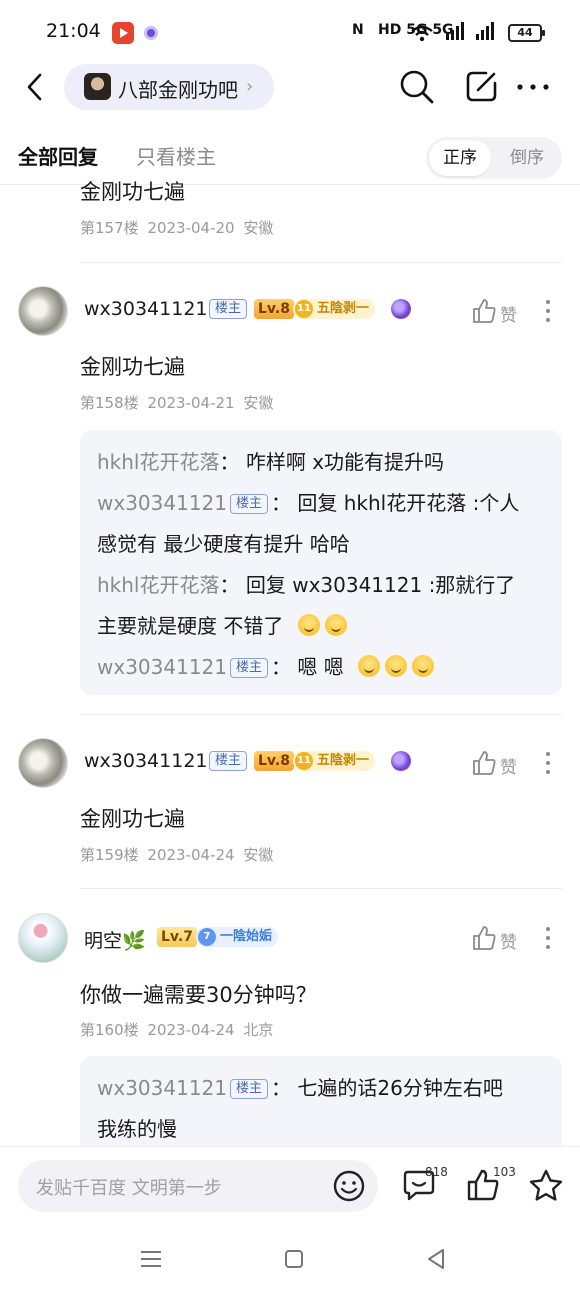 The image size is (580, 1295). I want to click on post-content: 你做一遍需要30分钟吗？, so click(198, 995).